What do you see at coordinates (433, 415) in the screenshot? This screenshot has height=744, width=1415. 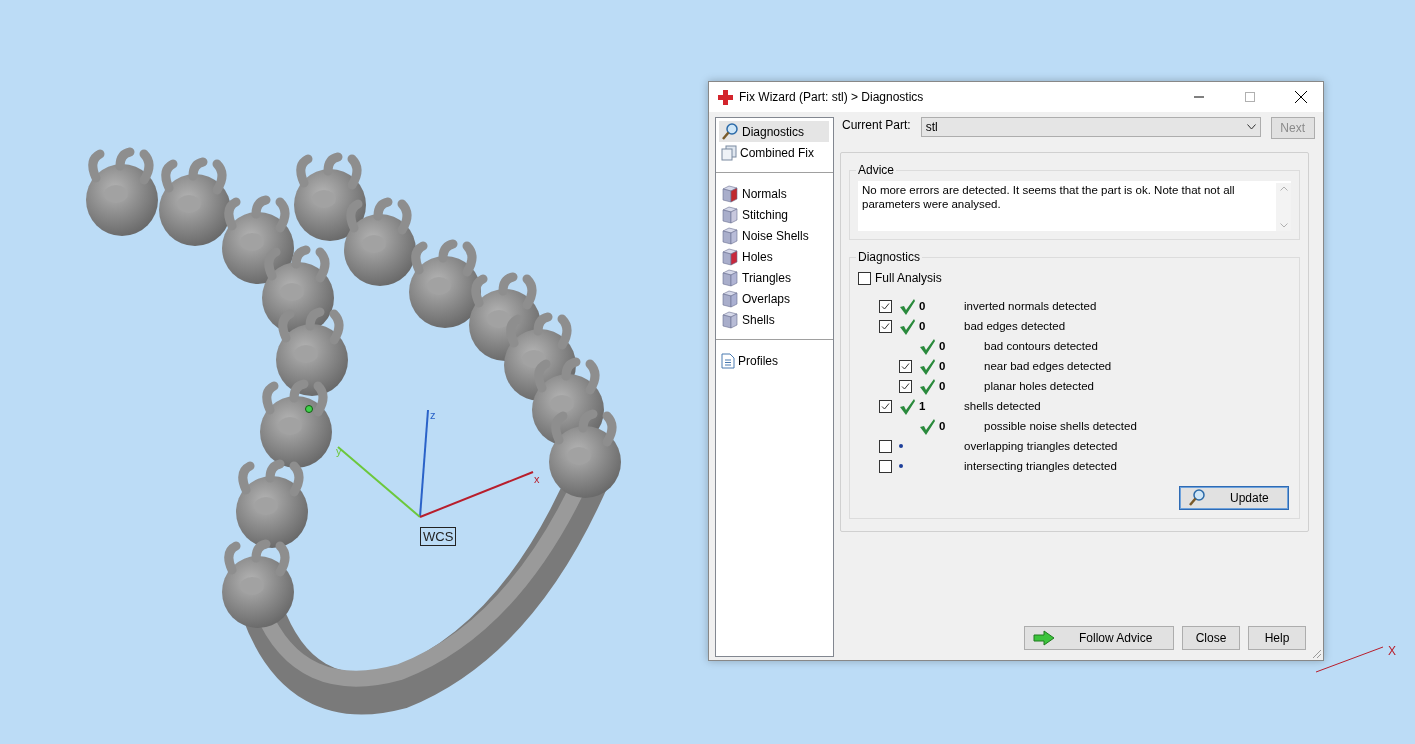 I see `axis-label: z` at bounding box center [433, 415].